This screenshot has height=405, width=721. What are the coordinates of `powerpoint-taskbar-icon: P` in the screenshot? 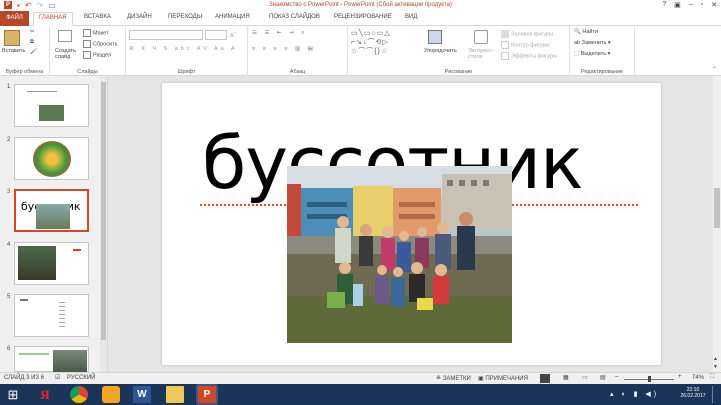 It's located at (207, 394).